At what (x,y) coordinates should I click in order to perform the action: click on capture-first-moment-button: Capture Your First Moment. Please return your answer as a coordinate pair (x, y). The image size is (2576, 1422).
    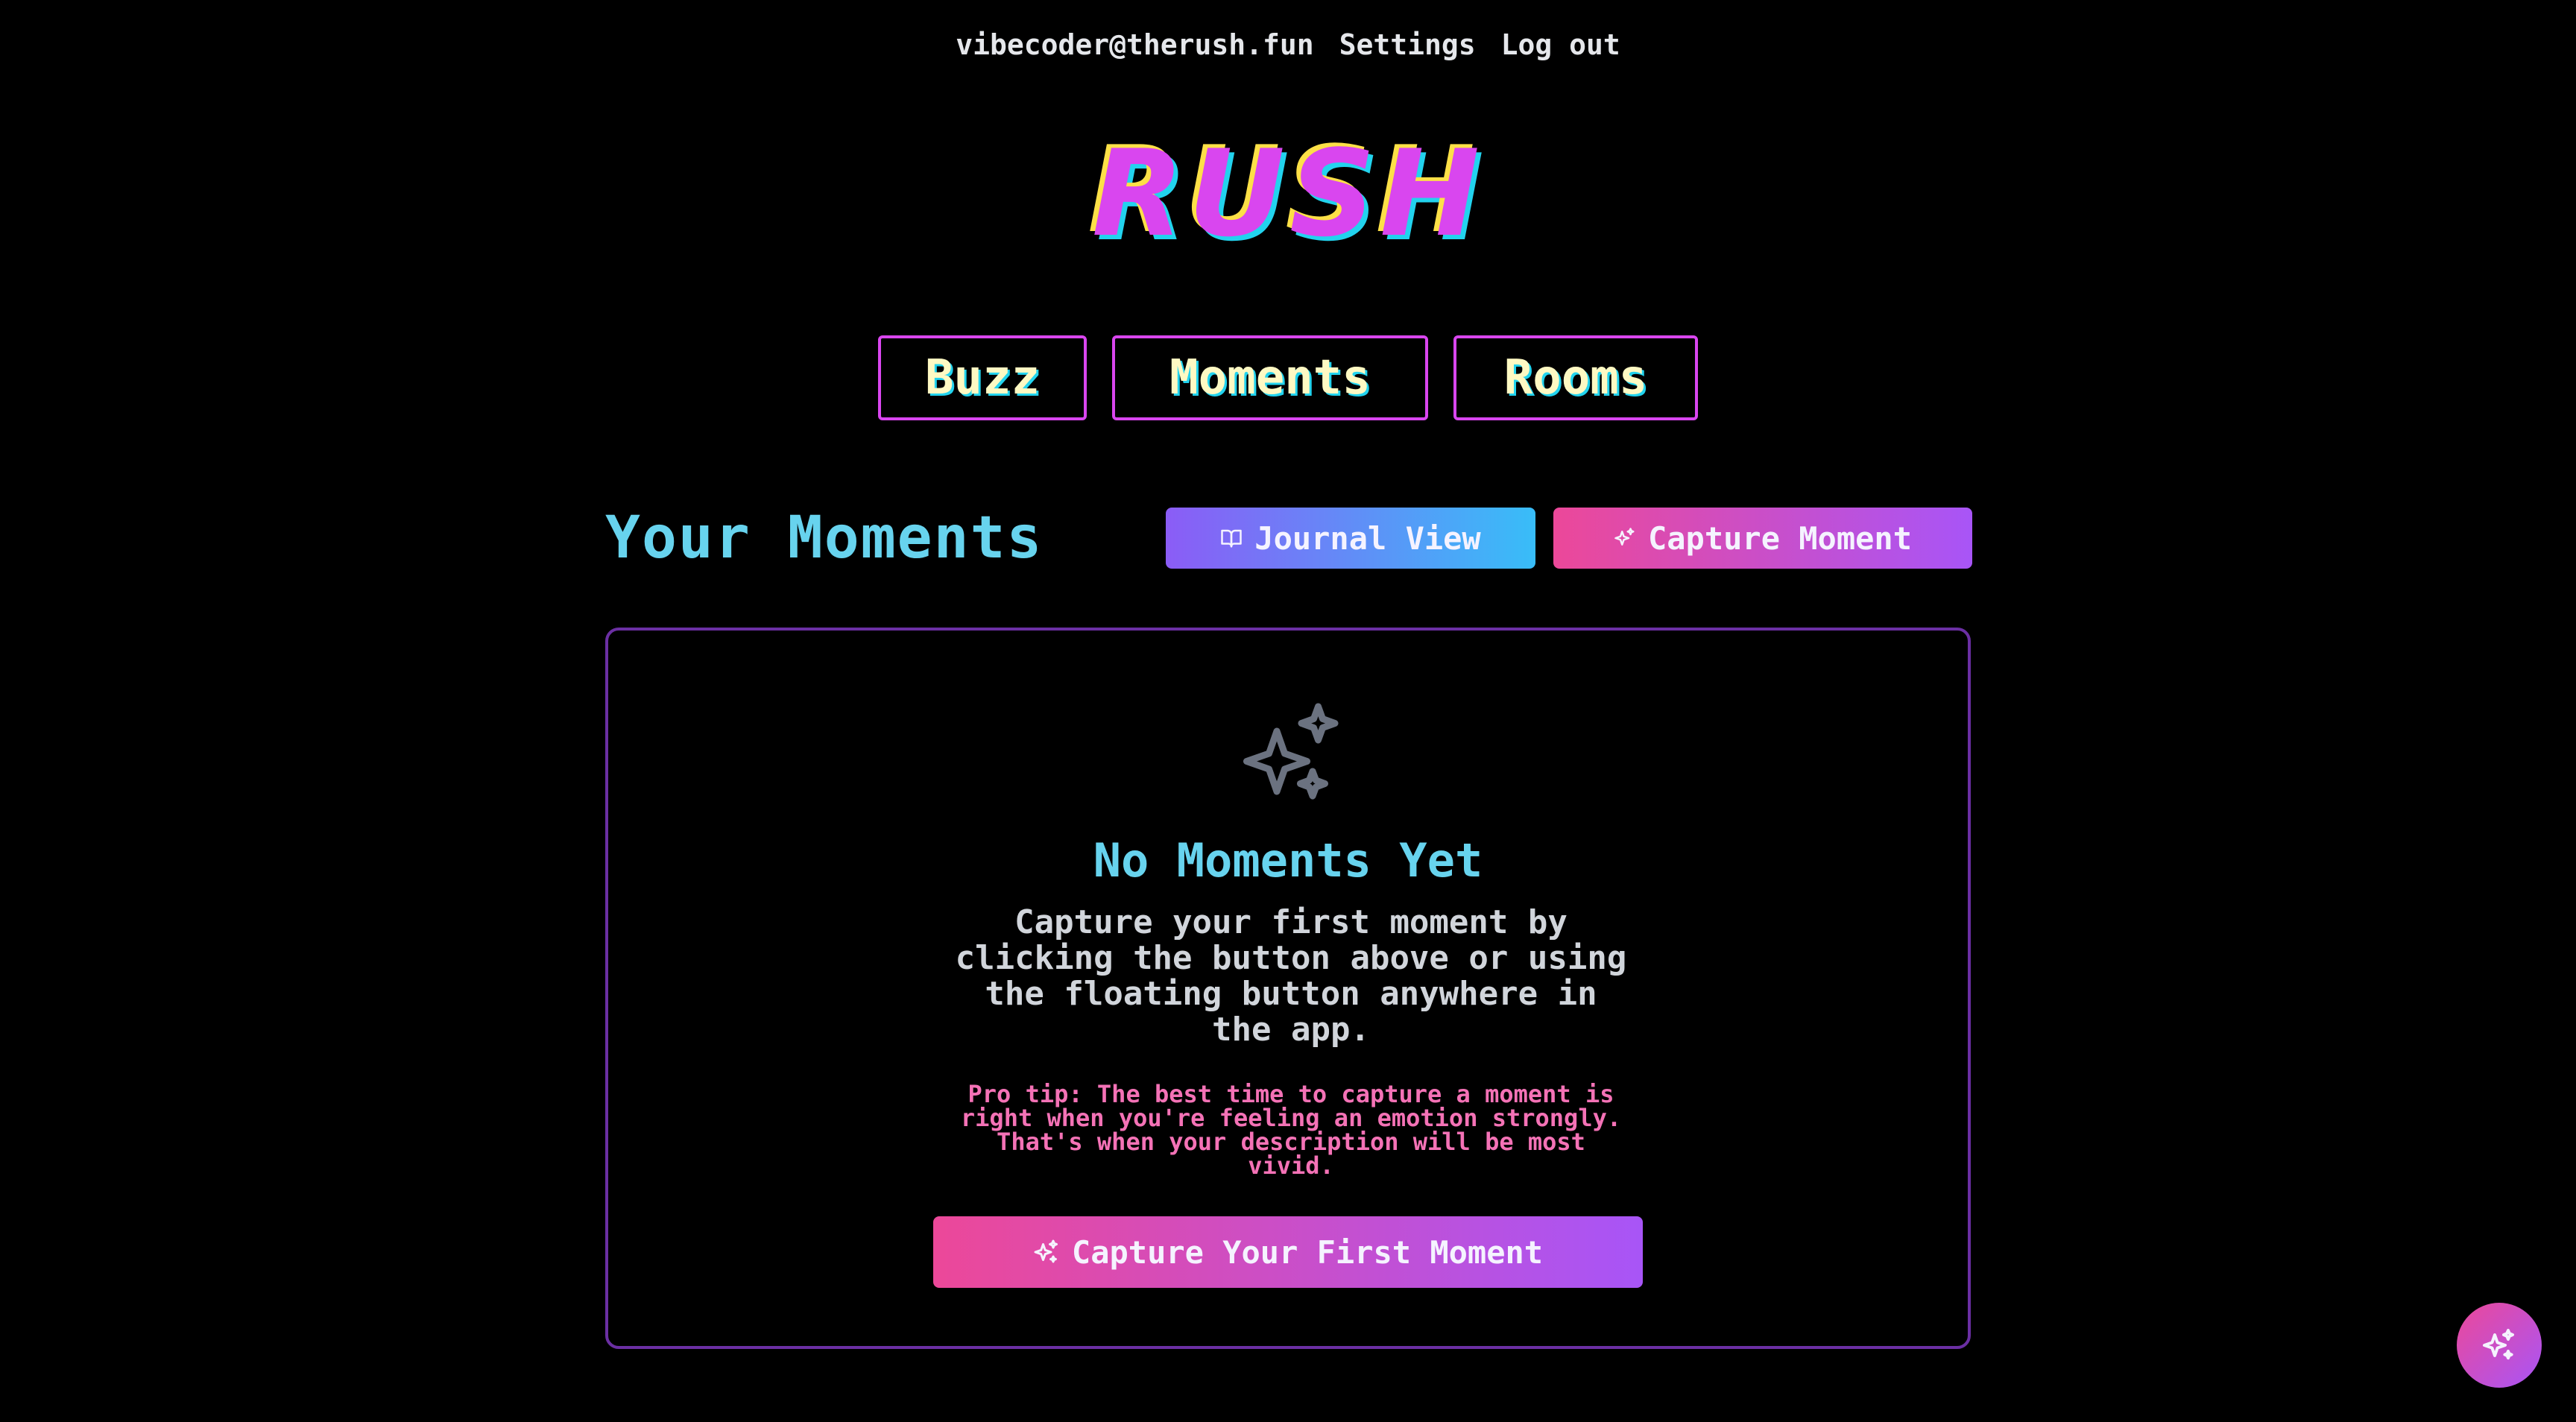
    Looking at the image, I should click on (1288, 1252).